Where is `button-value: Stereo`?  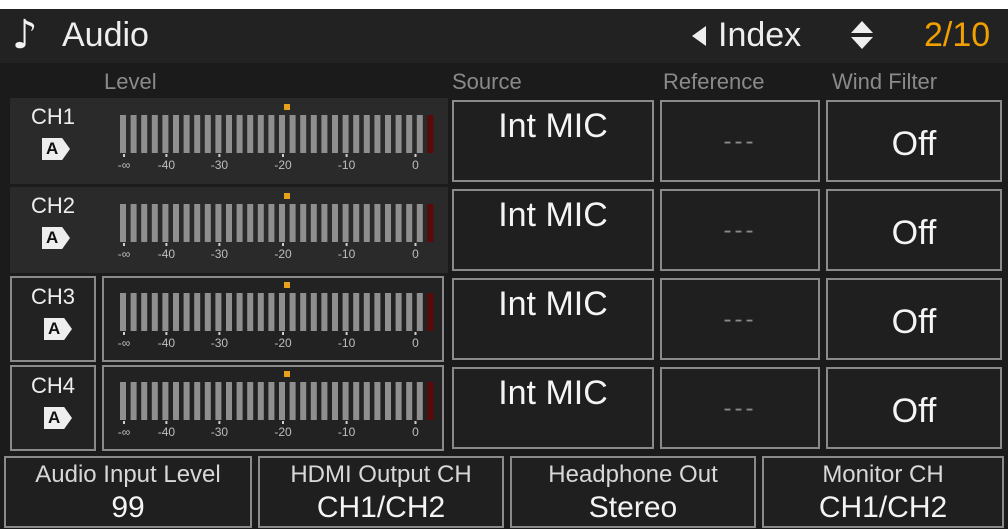
button-value: Stereo is located at coordinates (633, 507).